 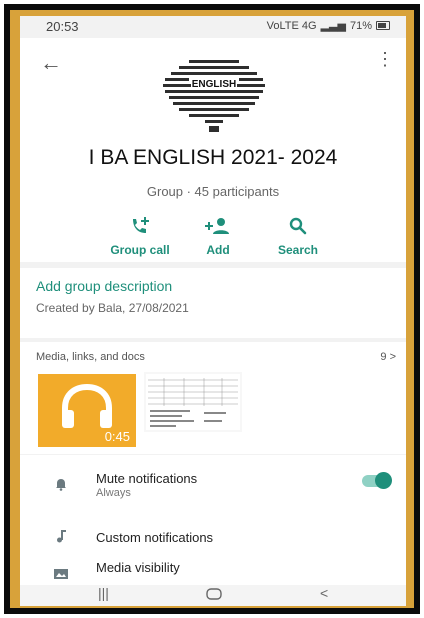 I want to click on mute-label: Mute notifications, so click(x=147, y=478).